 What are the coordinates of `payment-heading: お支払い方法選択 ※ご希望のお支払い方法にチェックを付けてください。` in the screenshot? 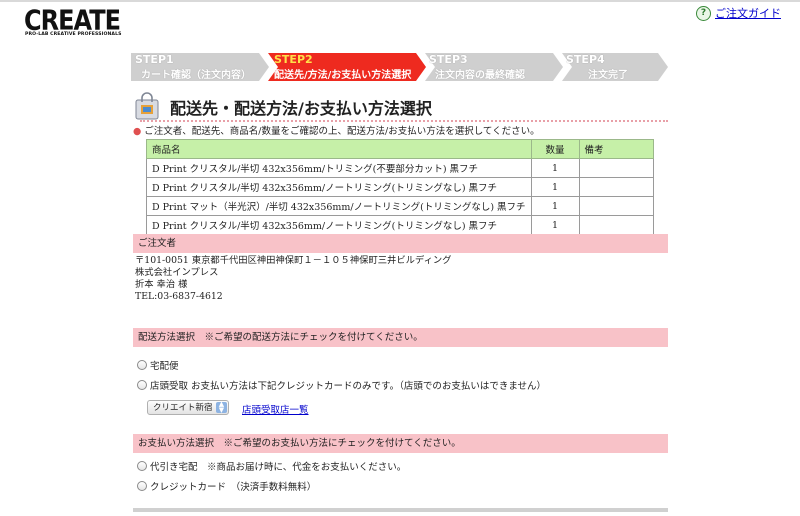 It's located at (400, 443).